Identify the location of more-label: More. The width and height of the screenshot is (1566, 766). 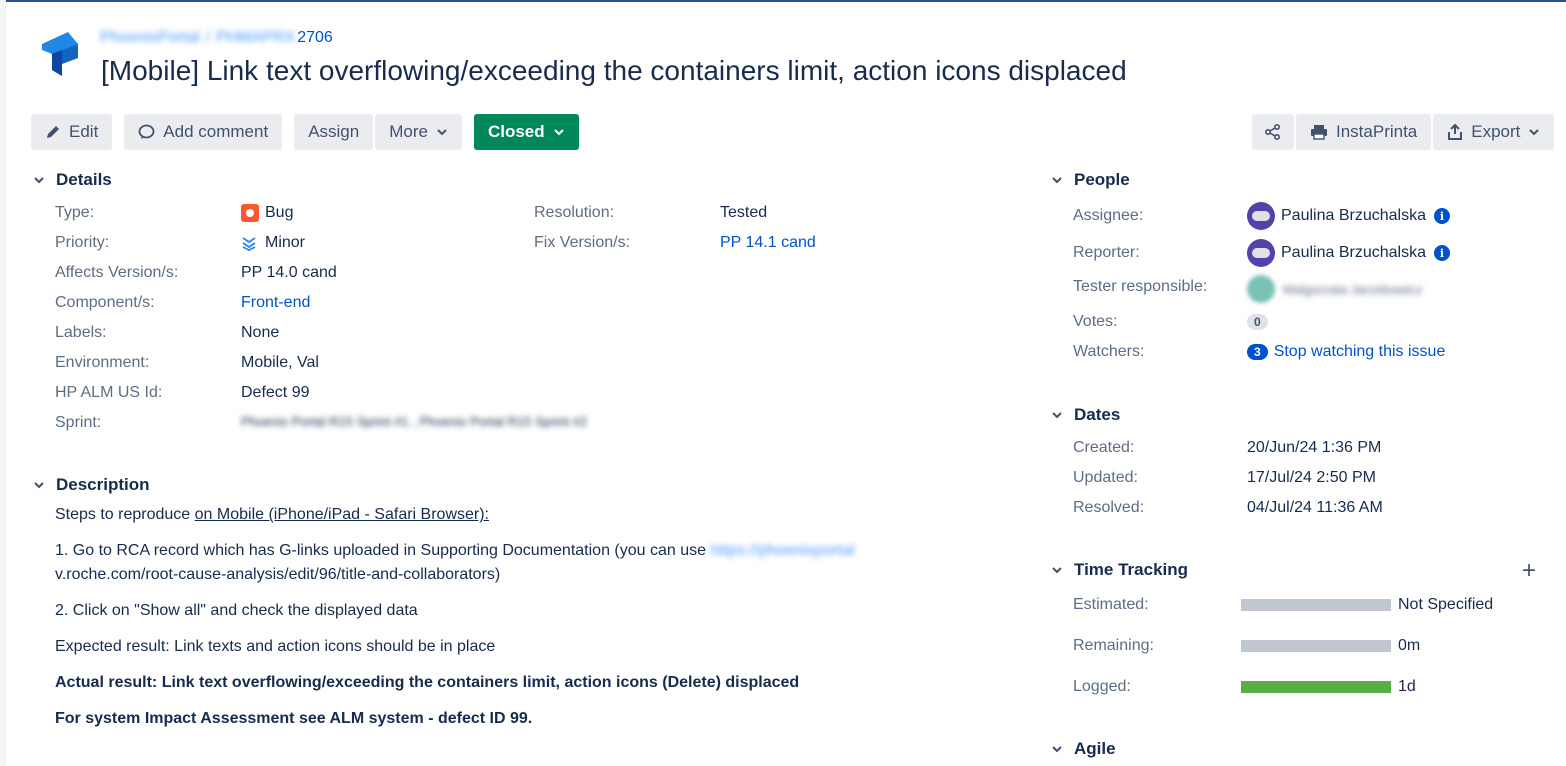
(408, 131).